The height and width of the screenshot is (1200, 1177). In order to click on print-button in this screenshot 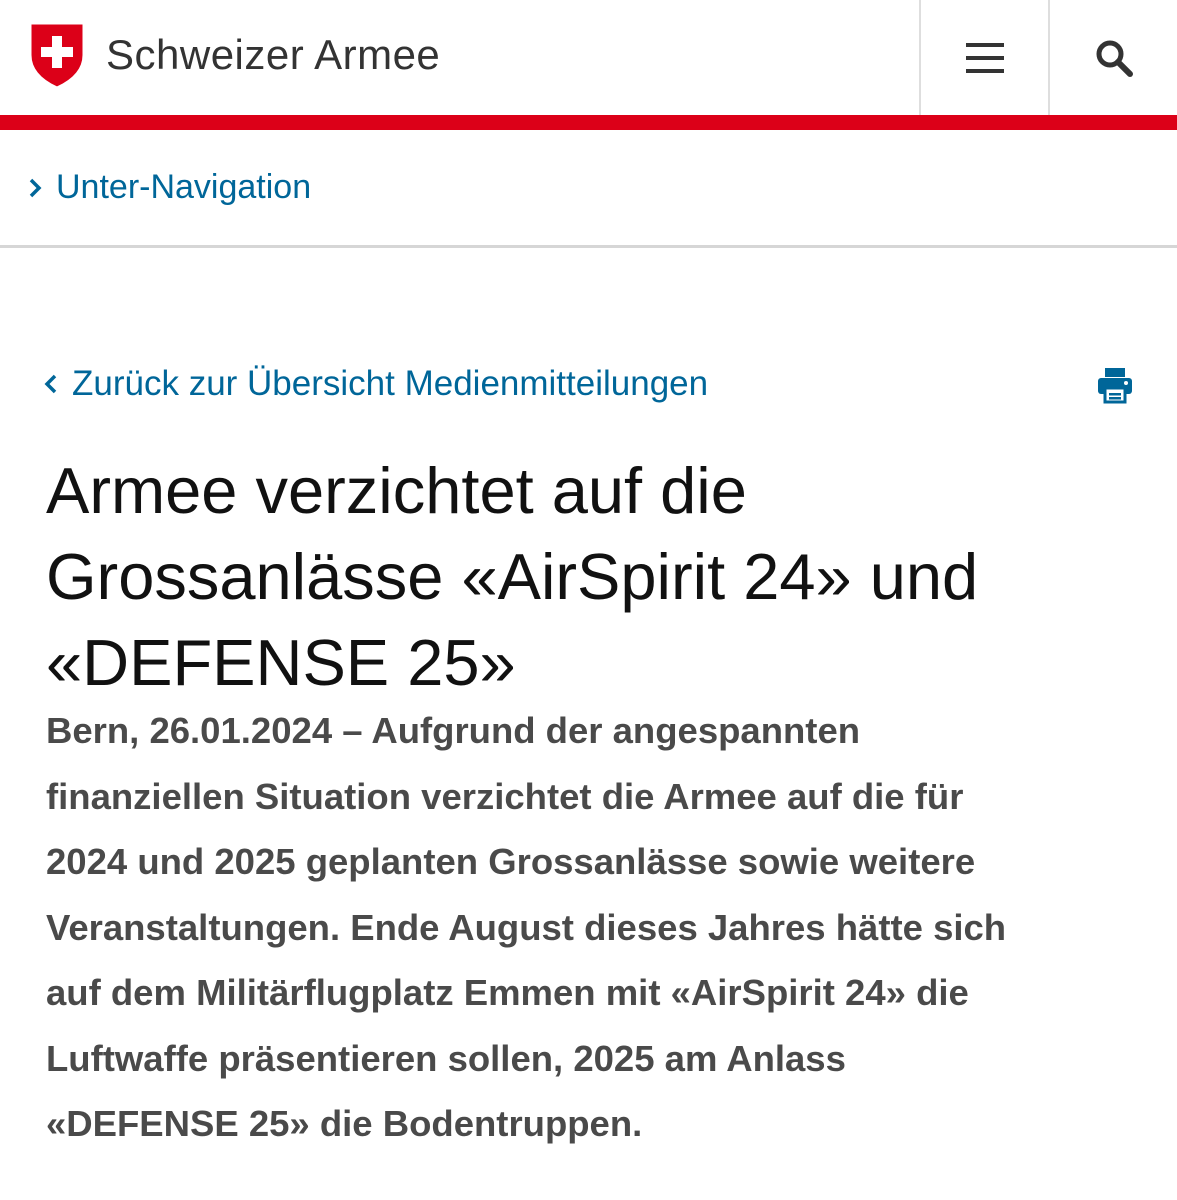, I will do `click(1115, 385)`.